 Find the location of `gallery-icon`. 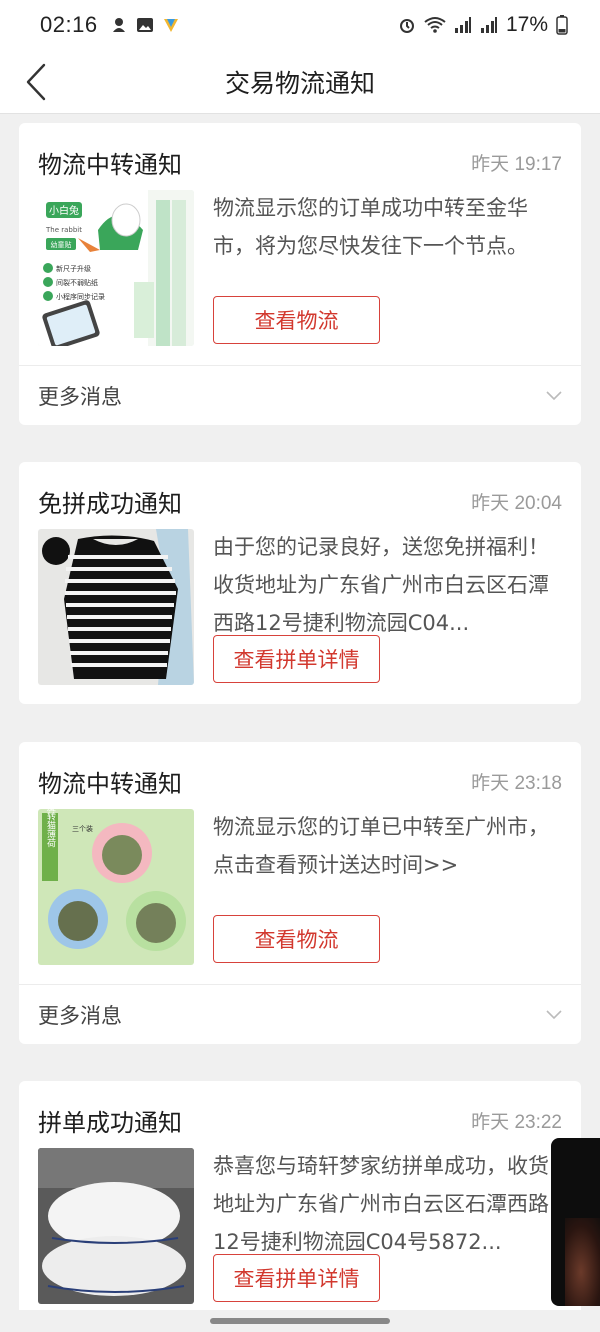

gallery-icon is located at coordinates (144, 25).